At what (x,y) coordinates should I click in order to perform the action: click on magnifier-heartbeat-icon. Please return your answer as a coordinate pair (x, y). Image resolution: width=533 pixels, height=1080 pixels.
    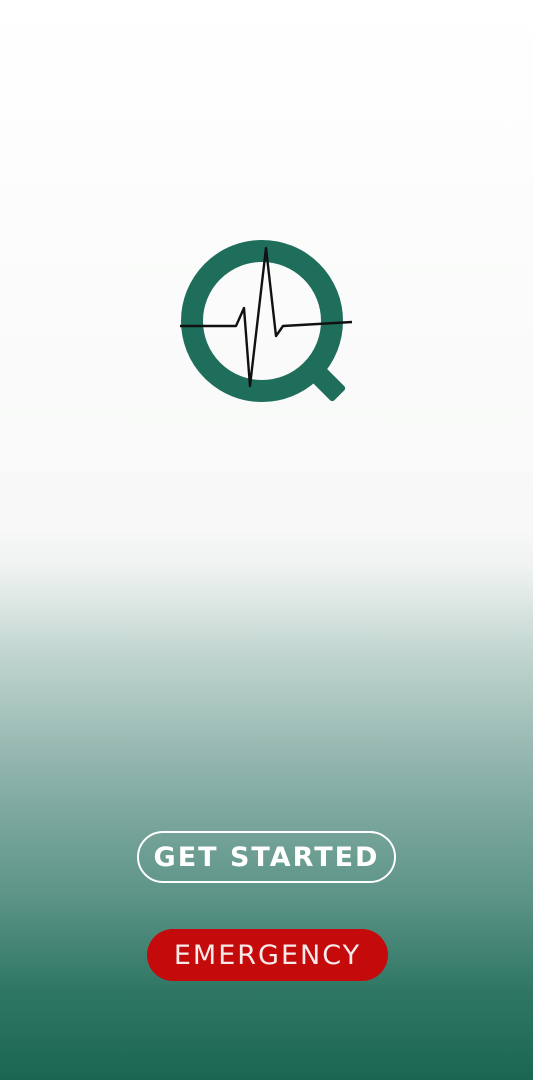
    Looking at the image, I should click on (266, 321).